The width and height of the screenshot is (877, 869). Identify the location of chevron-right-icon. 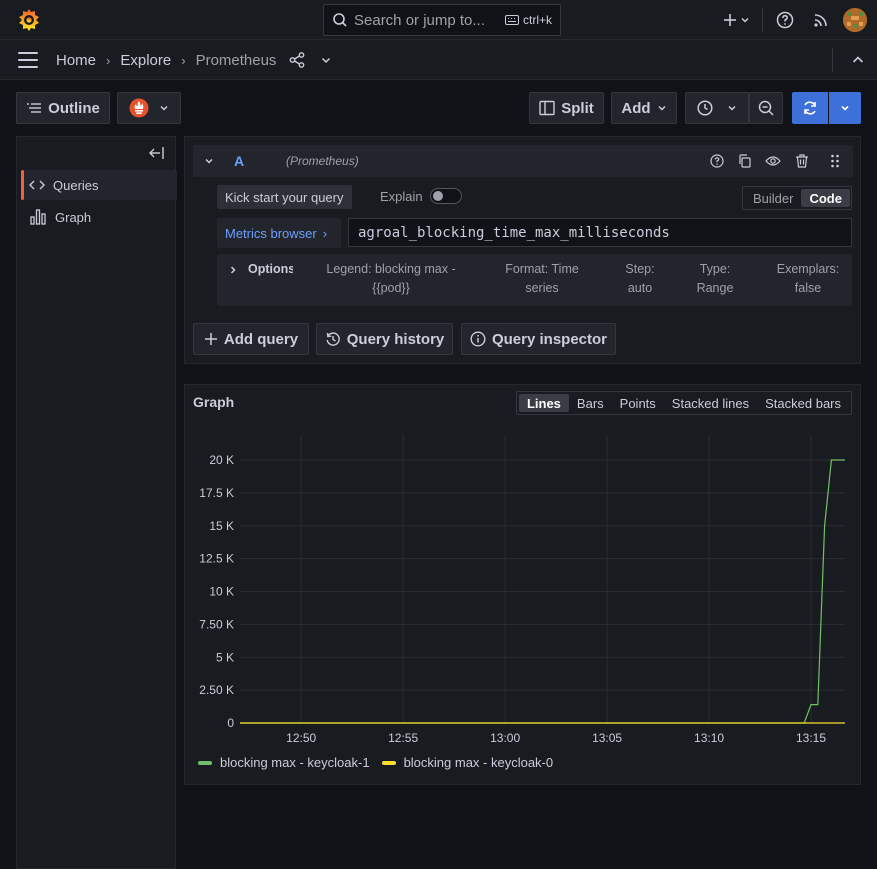
(233, 270).